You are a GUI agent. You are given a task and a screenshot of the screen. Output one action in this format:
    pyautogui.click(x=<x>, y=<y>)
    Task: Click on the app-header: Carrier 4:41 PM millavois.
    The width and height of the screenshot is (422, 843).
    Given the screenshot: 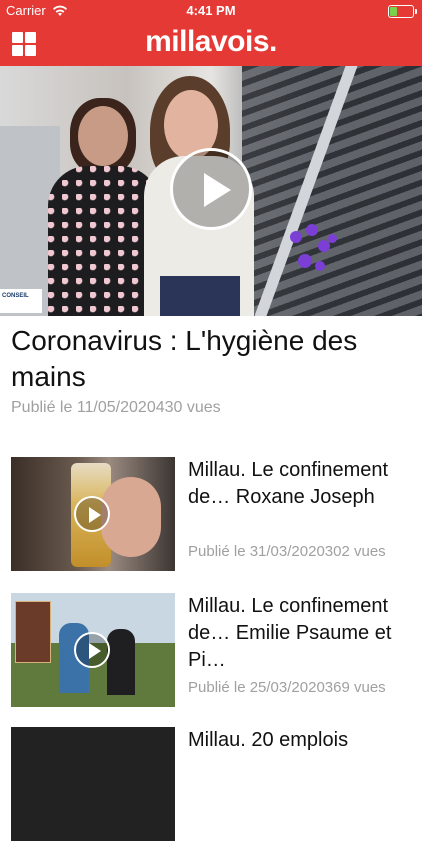 What is the action you would take?
    pyautogui.click(x=211, y=33)
    